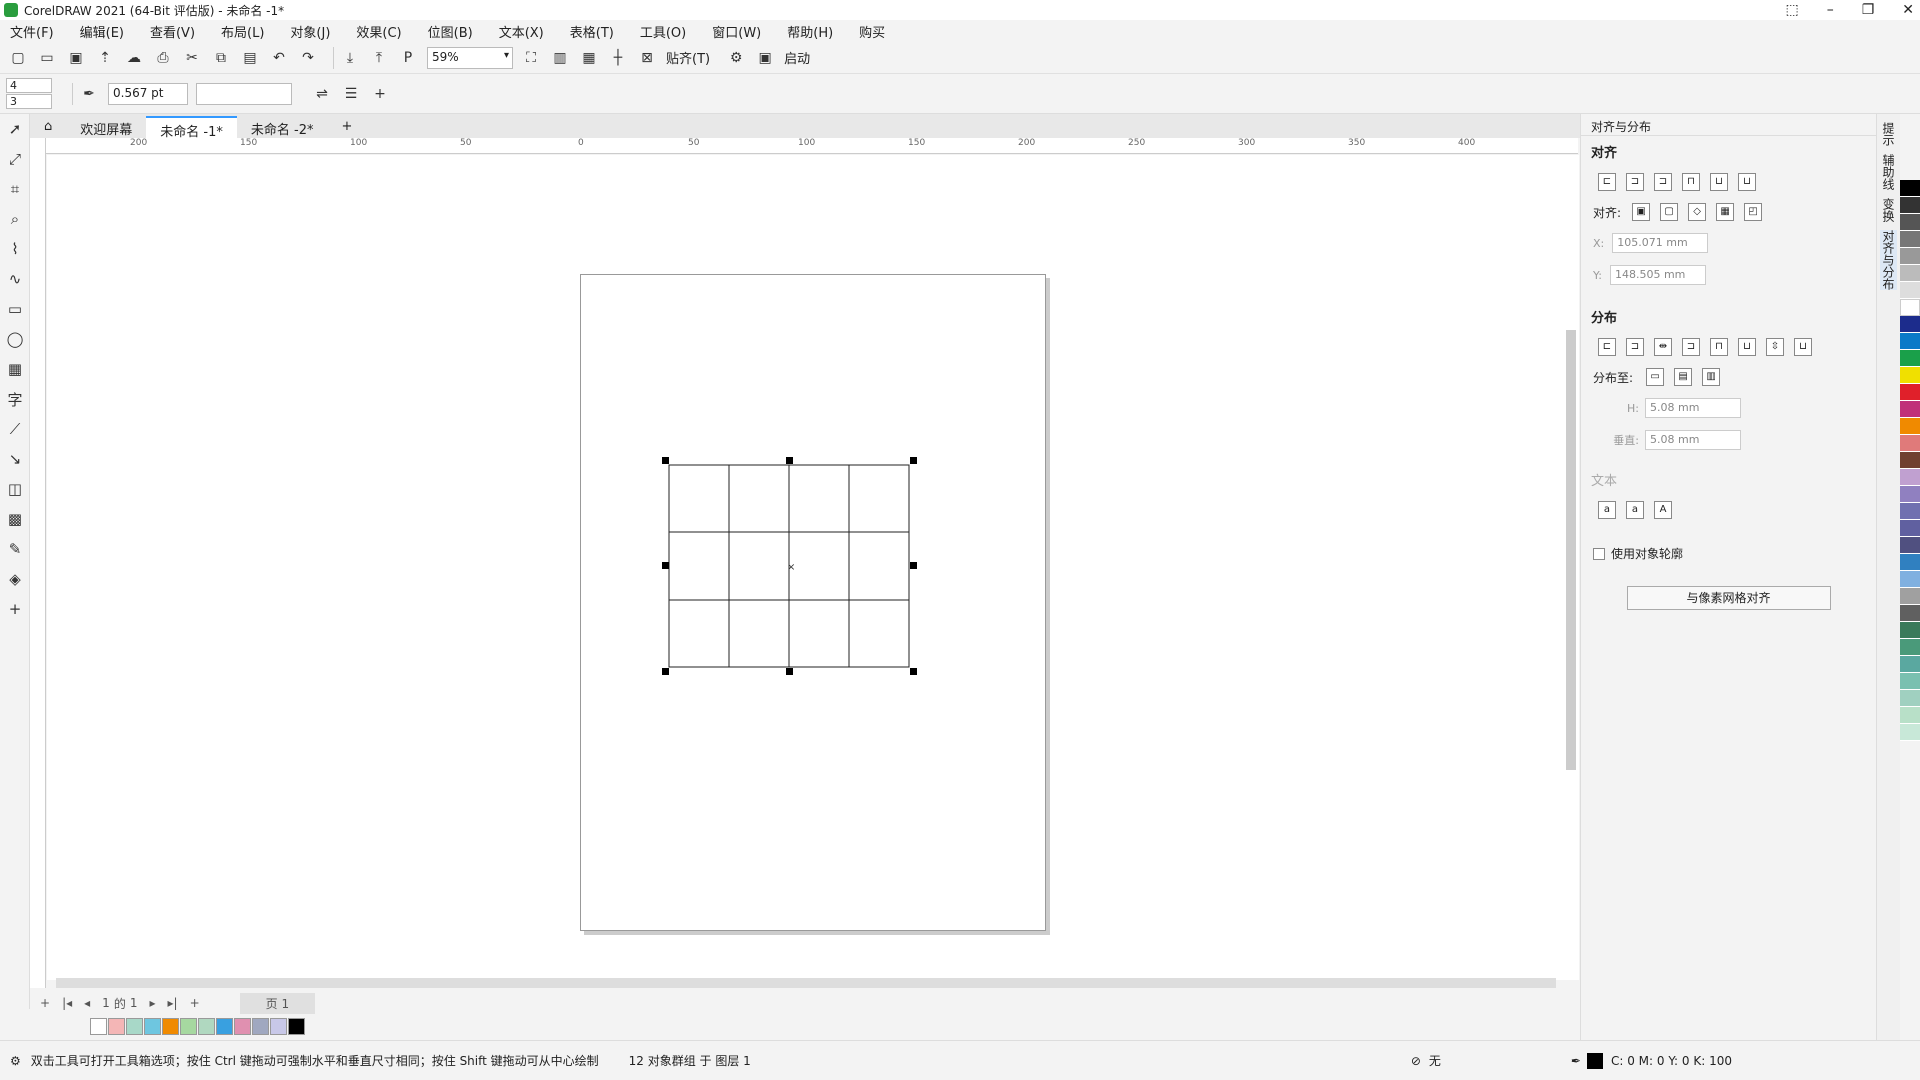 This screenshot has height=1080, width=1920. Describe the element at coordinates (102, 31) in the screenshot. I see `menu-edit: 编辑(E)` at that location.